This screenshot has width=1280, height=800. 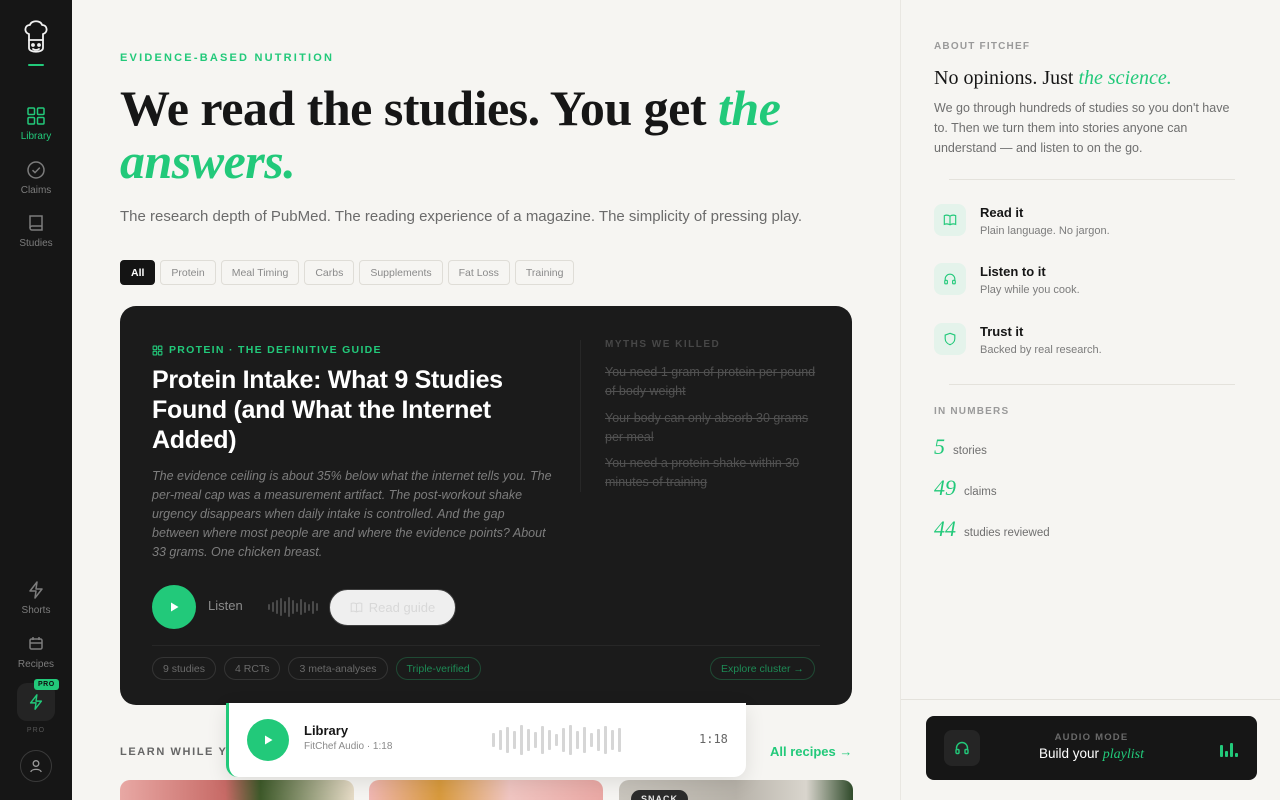 I want to click on meta-pill: 3 meta-analyses, so click(x=338, y=668).